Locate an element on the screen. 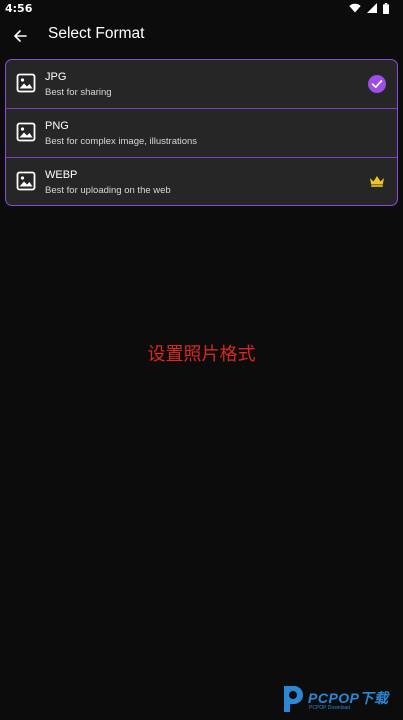  format-description: Best for complex image, illustrations is located at coordinates (121, 141).